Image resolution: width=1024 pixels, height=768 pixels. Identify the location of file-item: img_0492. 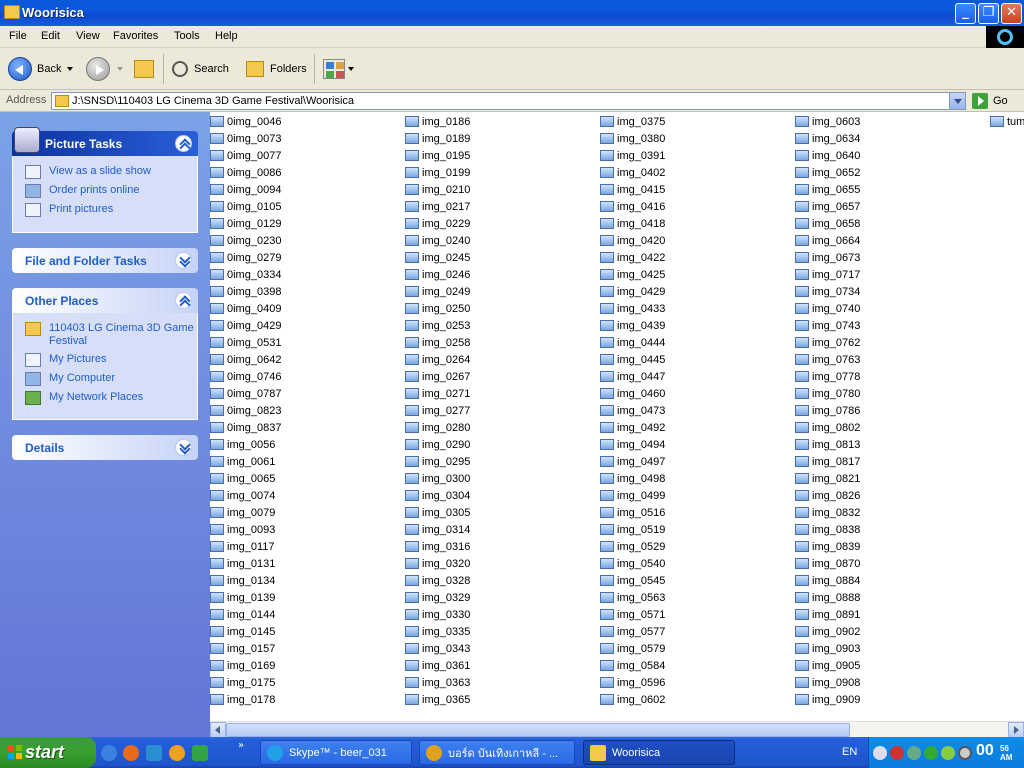
(632, 427).